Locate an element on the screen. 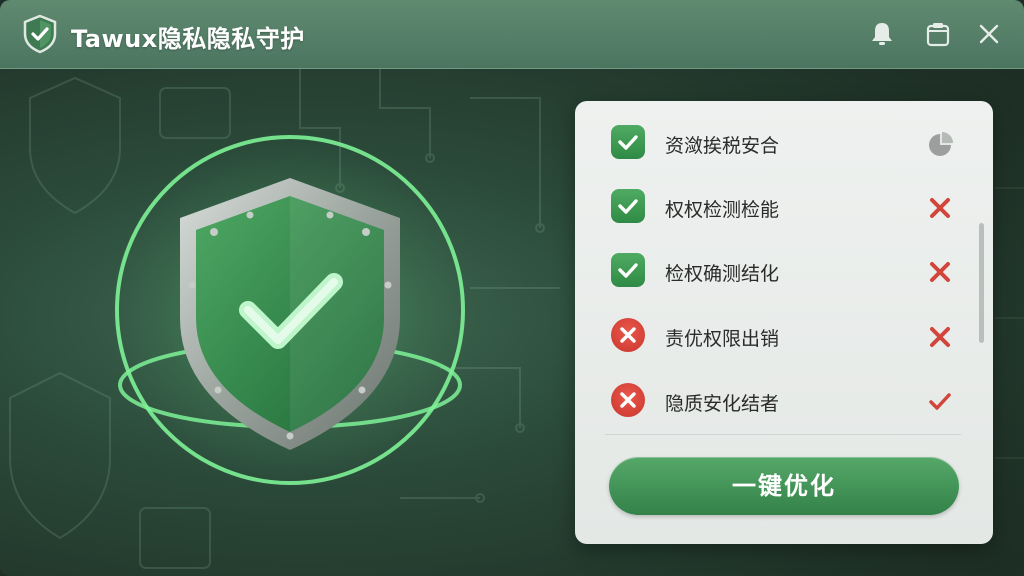 The image size is (1024, 576). divider is located at coordinates (783, 434).